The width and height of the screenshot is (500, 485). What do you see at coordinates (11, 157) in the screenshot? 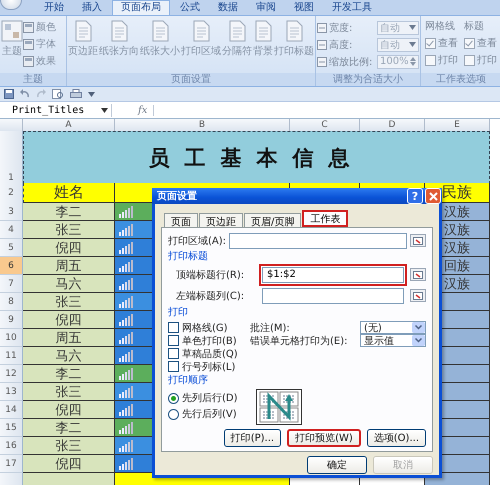
I see `row-header: 1` at bounding box center [11, 157].